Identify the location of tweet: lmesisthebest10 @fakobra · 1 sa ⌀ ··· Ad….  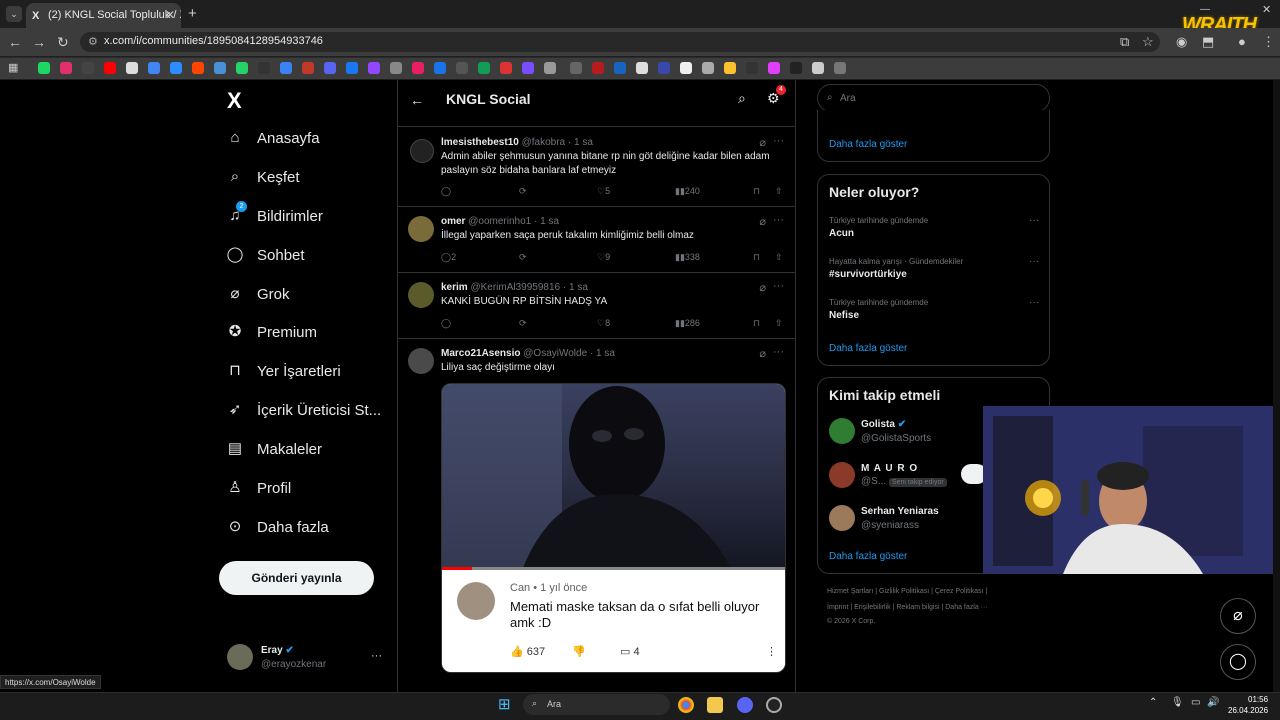
(596, 167).